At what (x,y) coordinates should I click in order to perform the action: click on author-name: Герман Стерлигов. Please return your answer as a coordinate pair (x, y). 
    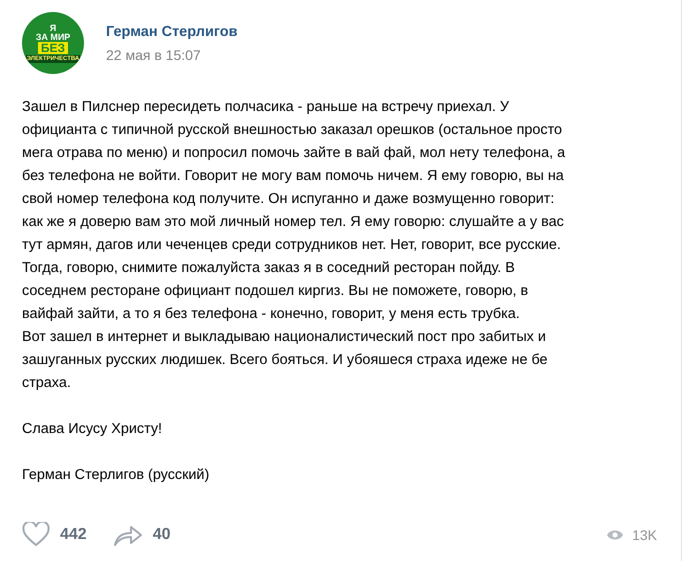
    Looking at the image, I should click on (172, 32).